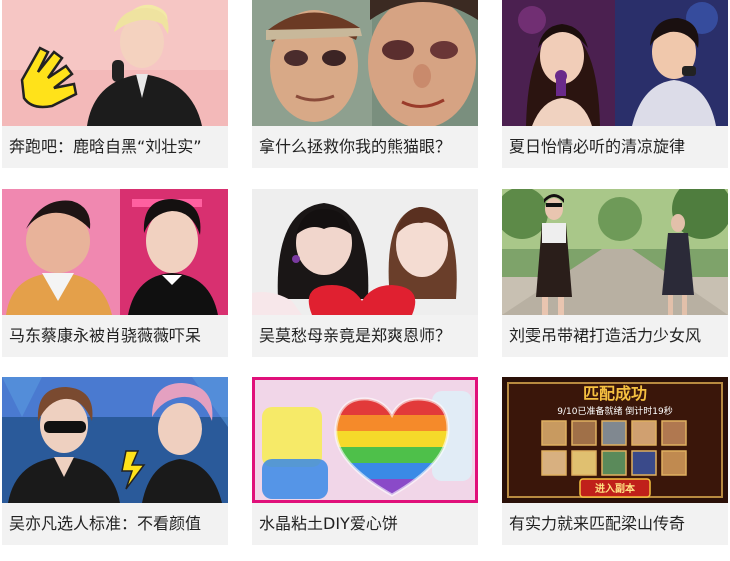 The image size is (730, 561). I want to click on card-caption: 吴莫愁母亲竟是郑爽恩师？, so click(365, 336).